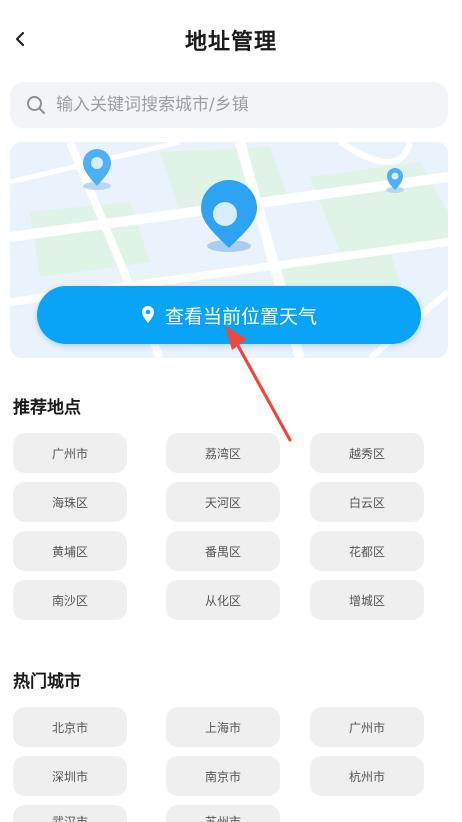 The width and height of the screenshot is (462, 822). I want to click on chip-recommended: 越秀区, so click(367, 453).